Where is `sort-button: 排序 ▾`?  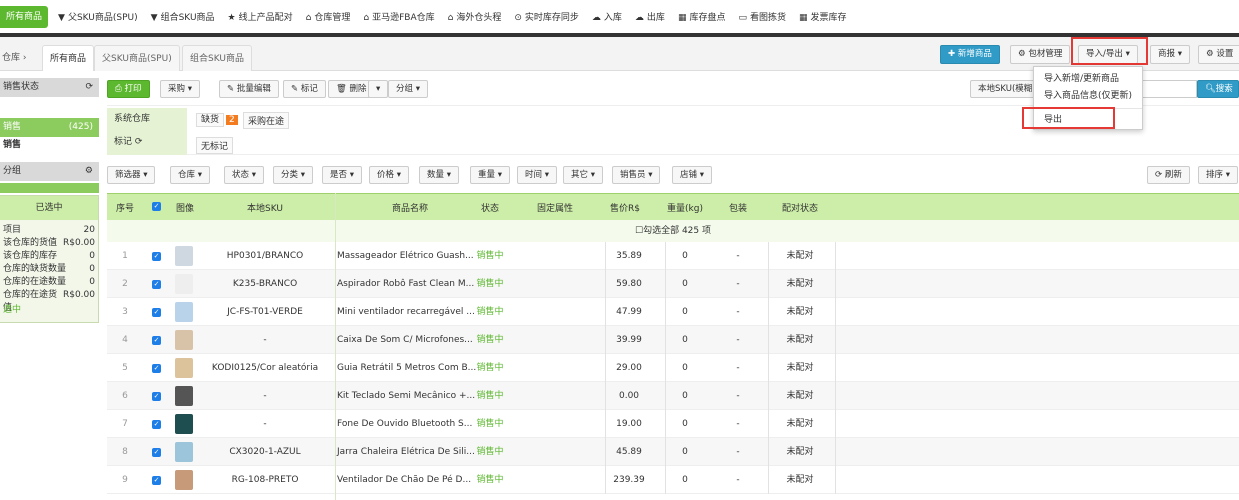 sort-button: 排序 ▾ is located at coordinates (1218, 175).